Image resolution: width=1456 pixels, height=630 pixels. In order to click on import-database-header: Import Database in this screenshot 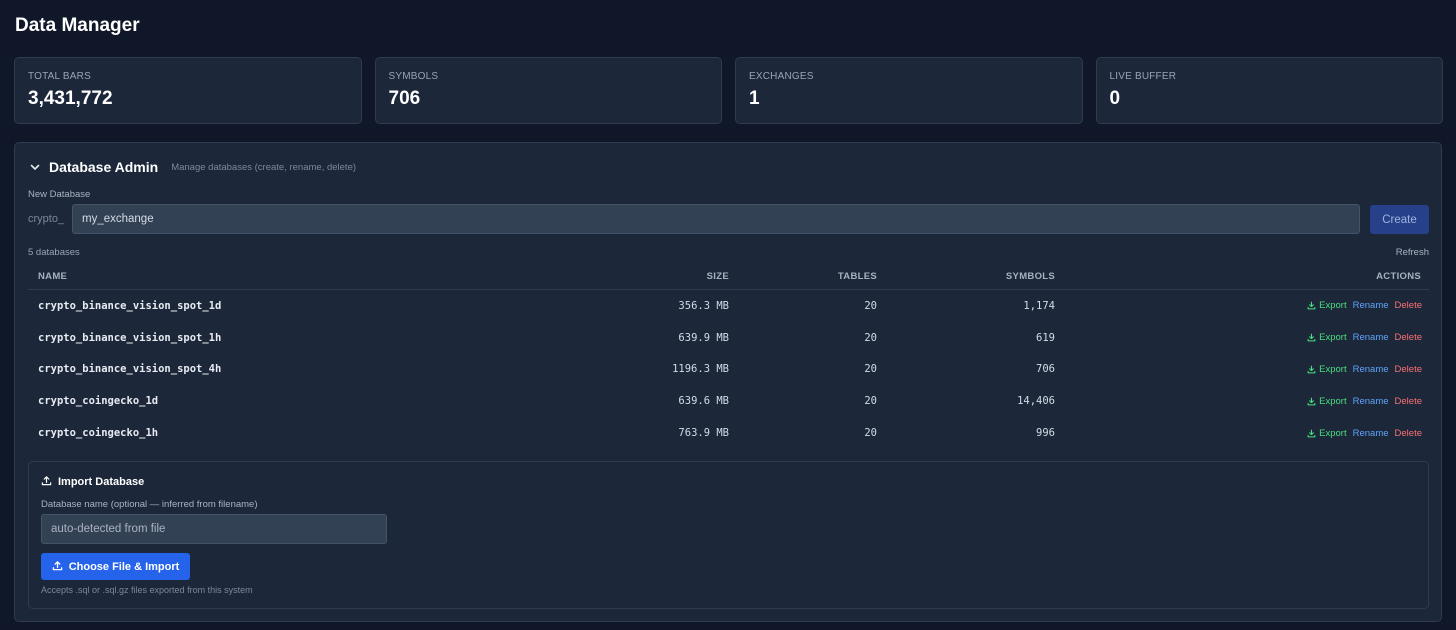, I will do `click(92, 482)`.